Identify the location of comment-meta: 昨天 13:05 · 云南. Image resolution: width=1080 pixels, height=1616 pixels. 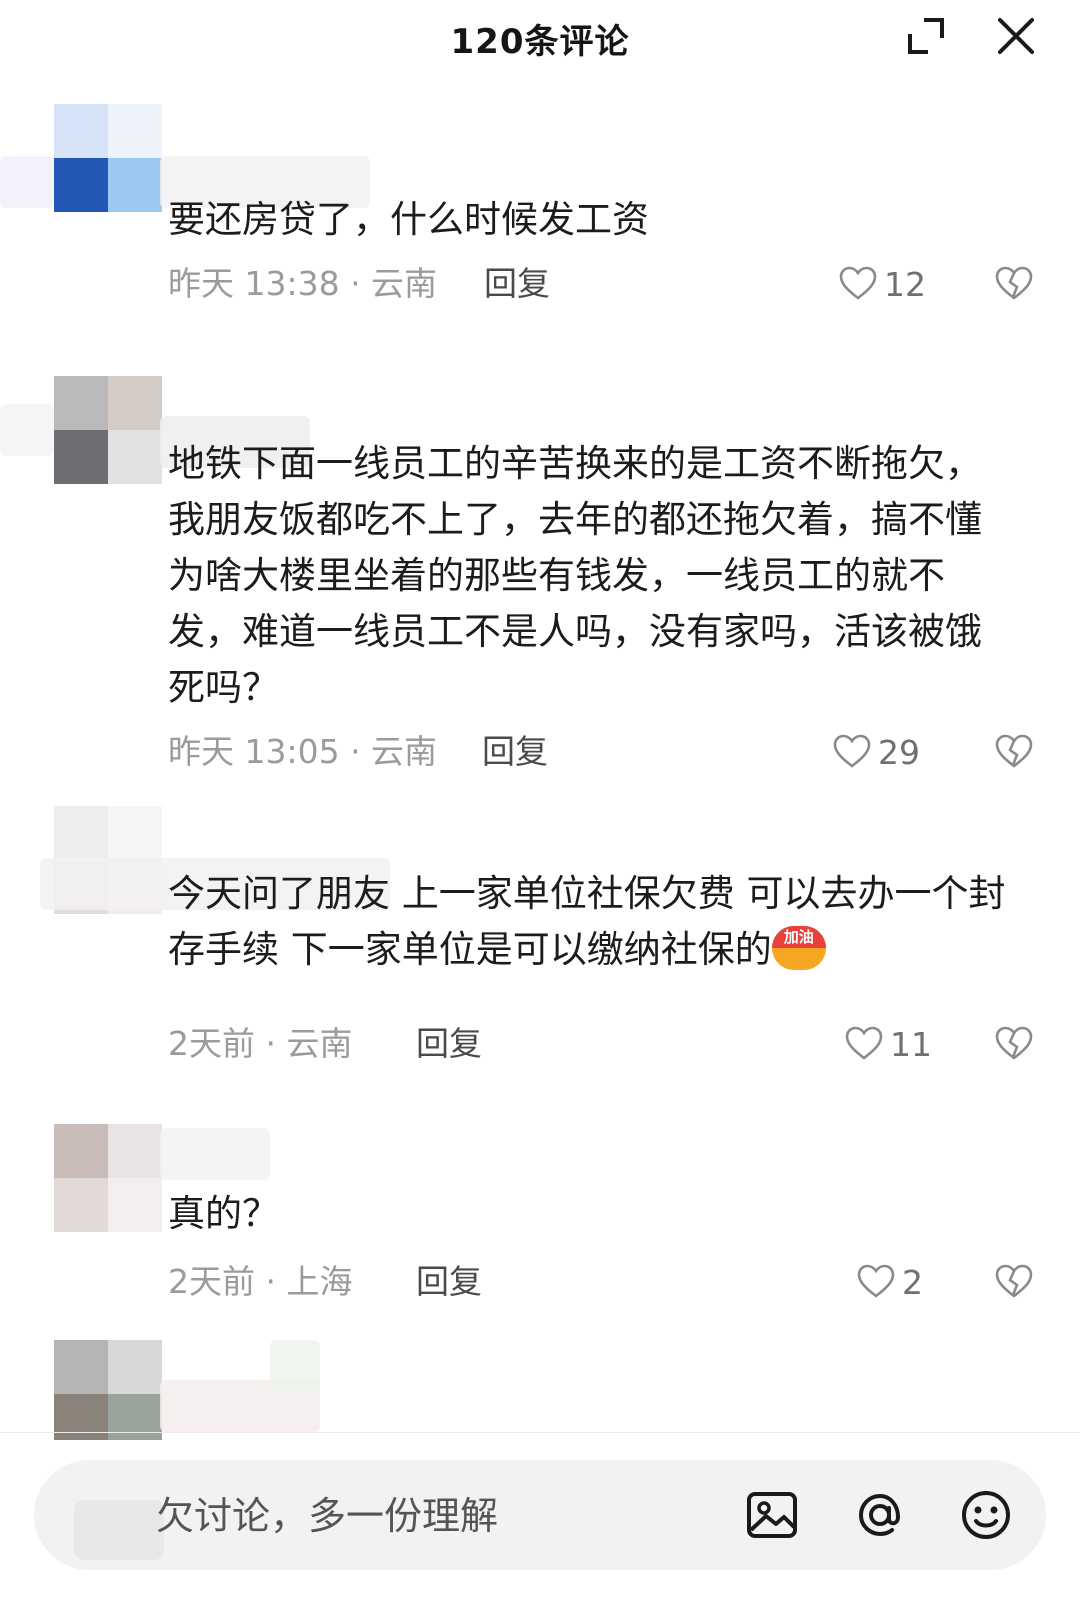
(303, 751).